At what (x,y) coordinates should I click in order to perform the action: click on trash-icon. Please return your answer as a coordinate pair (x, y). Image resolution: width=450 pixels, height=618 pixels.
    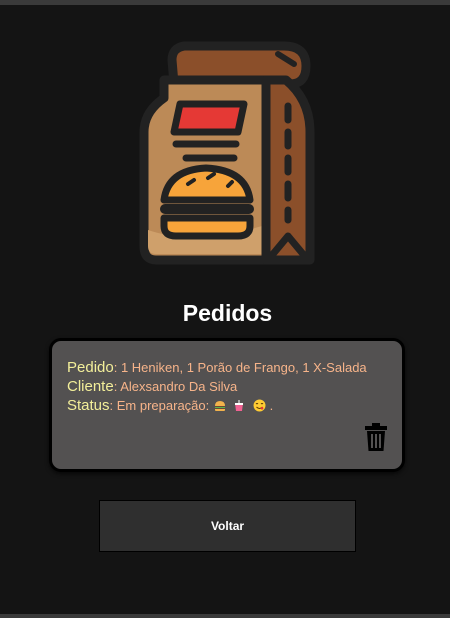
    Looking at the image, I should click on (376, 437).